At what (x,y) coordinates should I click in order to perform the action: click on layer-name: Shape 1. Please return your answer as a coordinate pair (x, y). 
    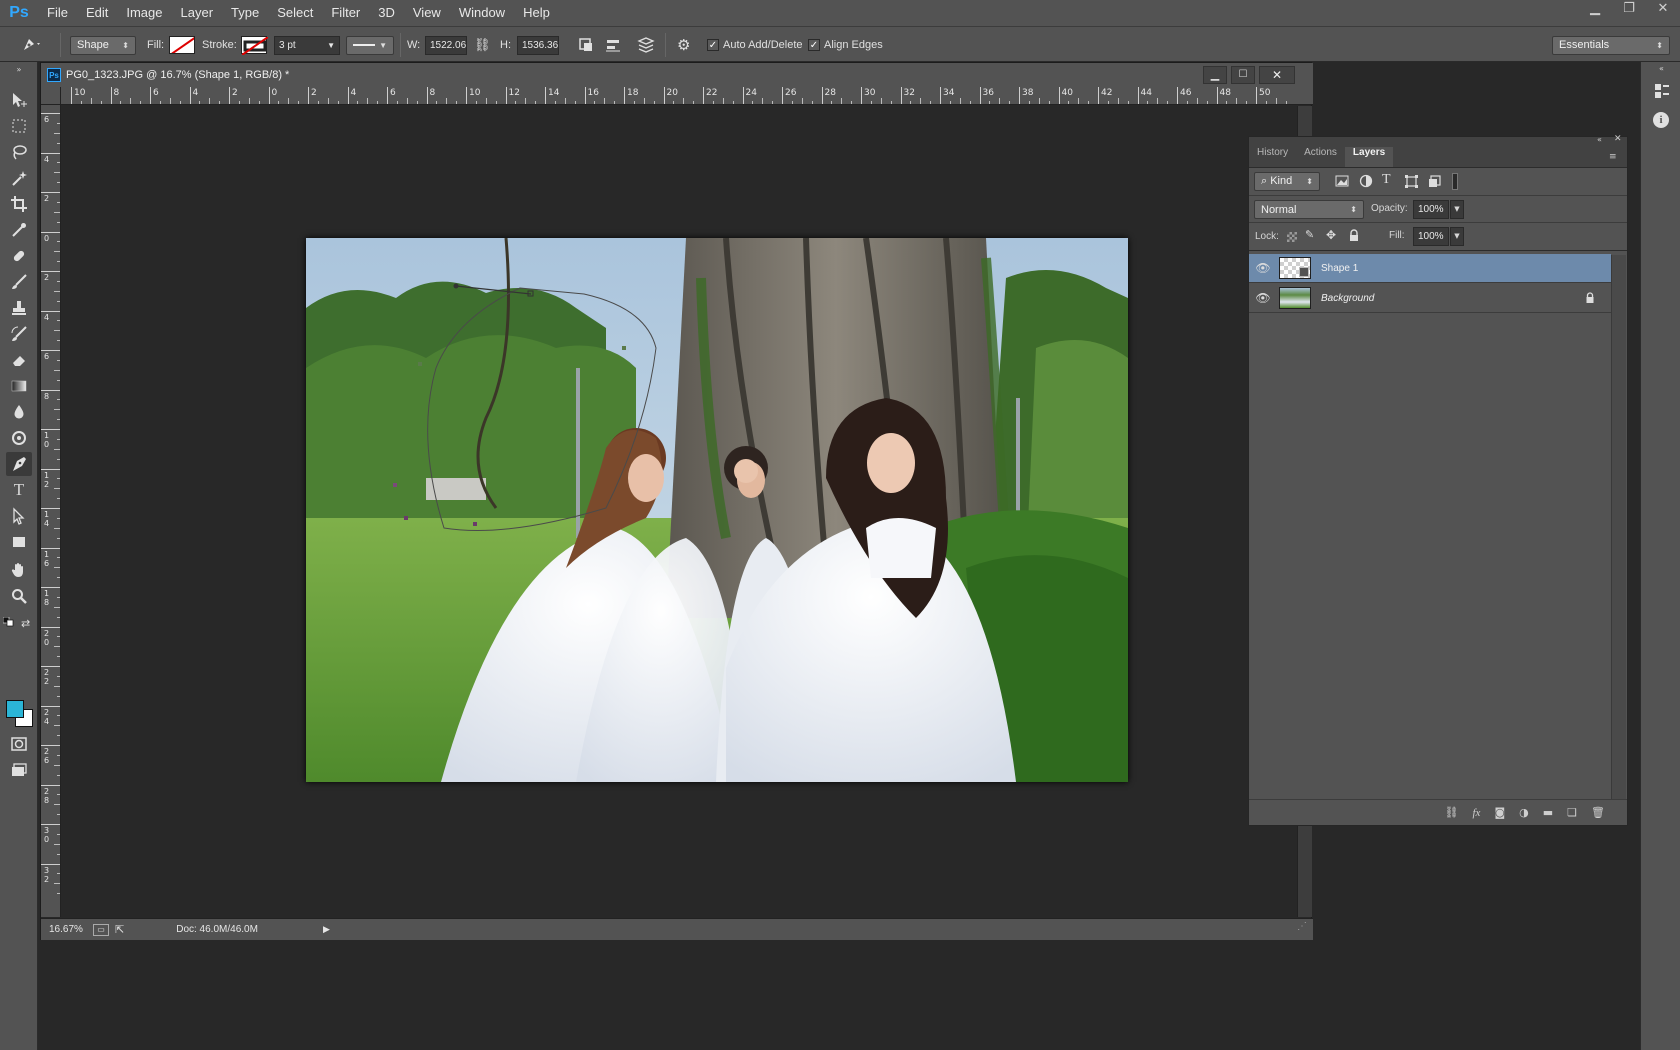
    Looking at the image, I should click on (1339, 268).